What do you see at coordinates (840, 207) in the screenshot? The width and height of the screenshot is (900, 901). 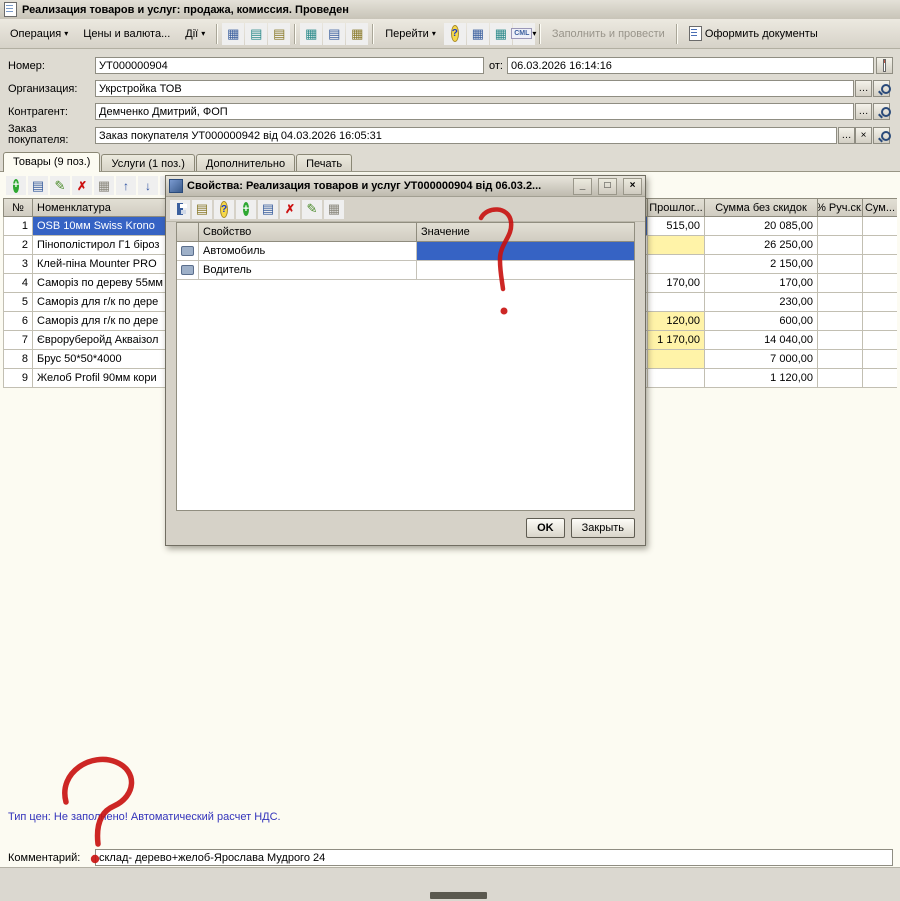 I see `header-manual-discount: % Руч.ск.` at bounding box center [840, 207].